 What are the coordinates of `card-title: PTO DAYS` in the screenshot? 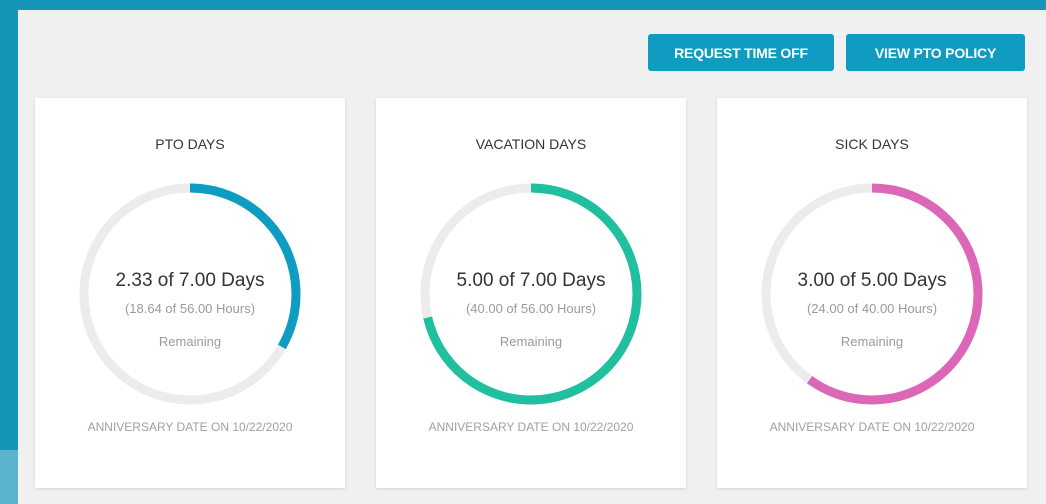 It's located at (190, 144).